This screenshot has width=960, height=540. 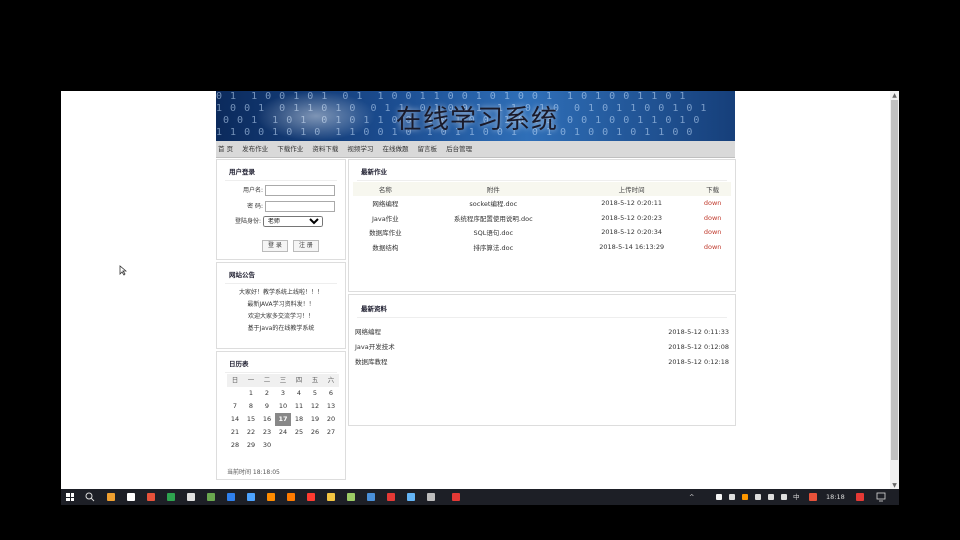 What do you see at coordinates (225, 149) in the screenshot?
I see `nav-home: 首 页` at bounding box center [225, 149].